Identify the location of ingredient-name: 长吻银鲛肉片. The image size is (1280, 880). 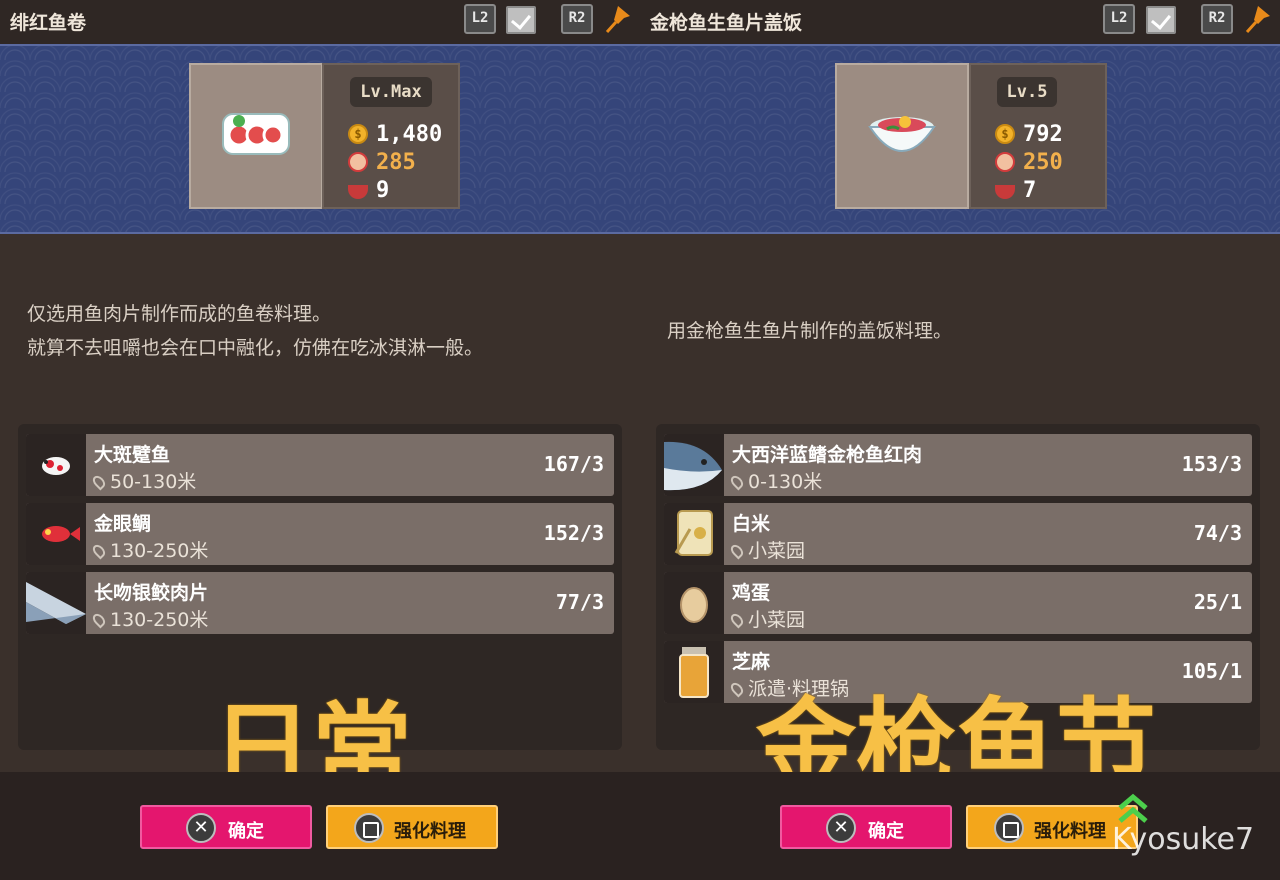
(151, 593).